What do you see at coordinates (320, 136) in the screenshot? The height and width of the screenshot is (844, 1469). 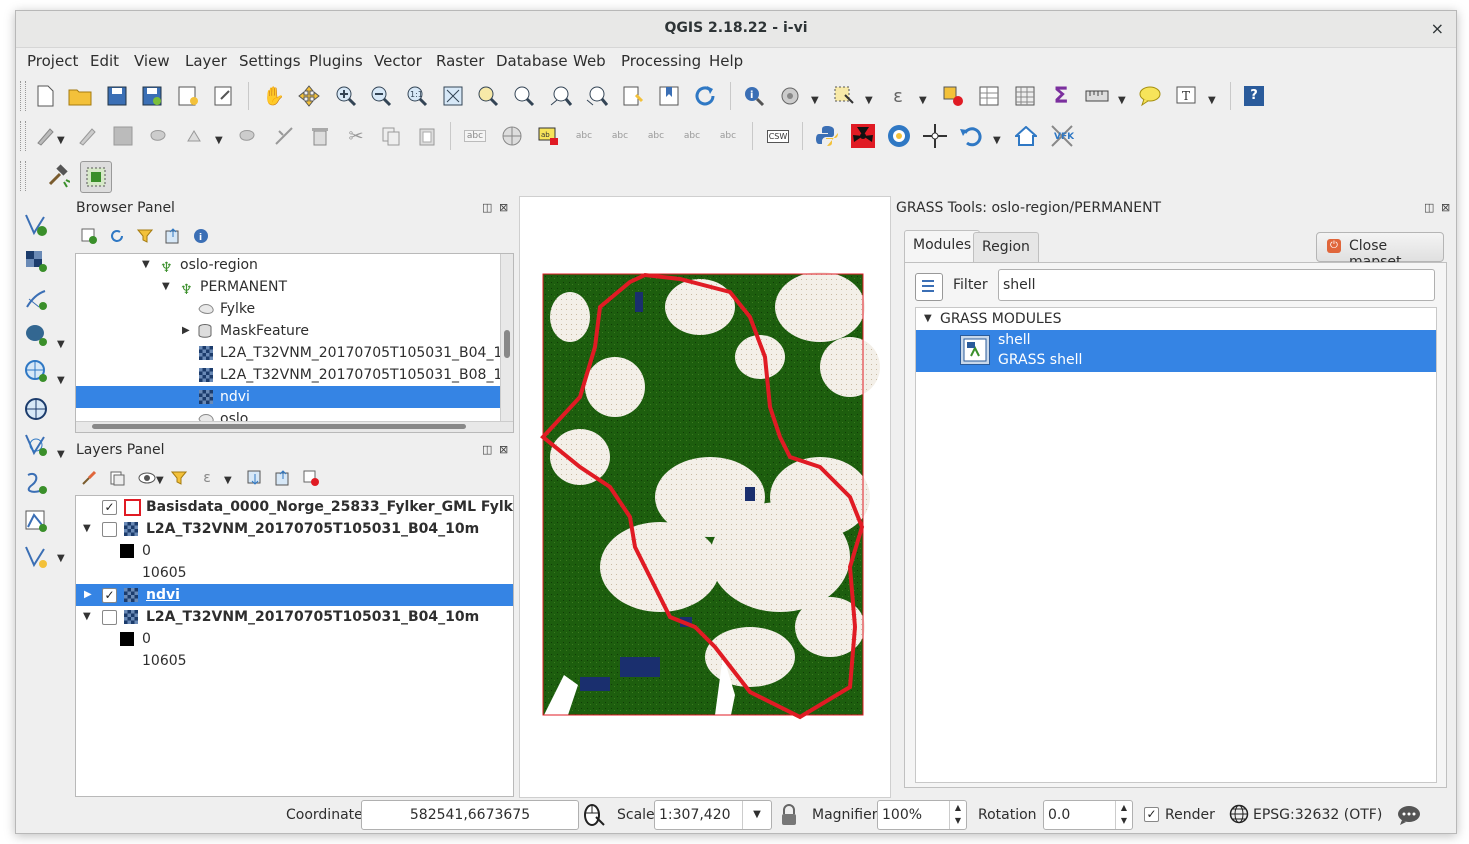 I see `trash-icon` at bounding box center [320, 136].